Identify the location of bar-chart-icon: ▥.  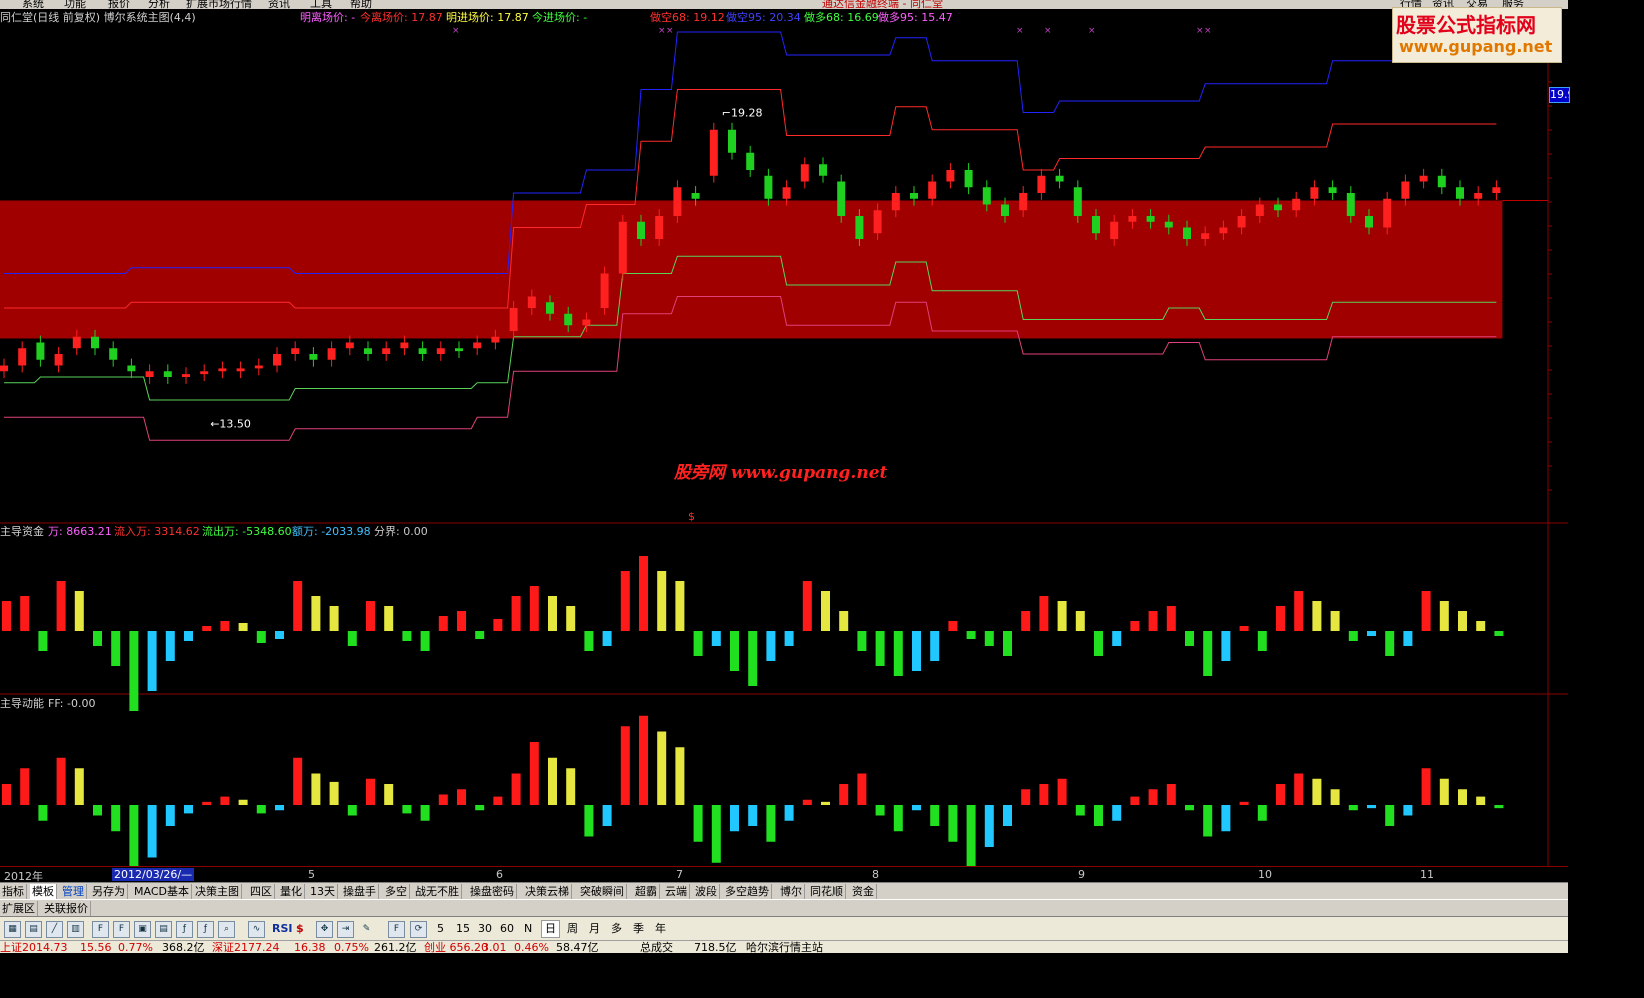
(75, 929).